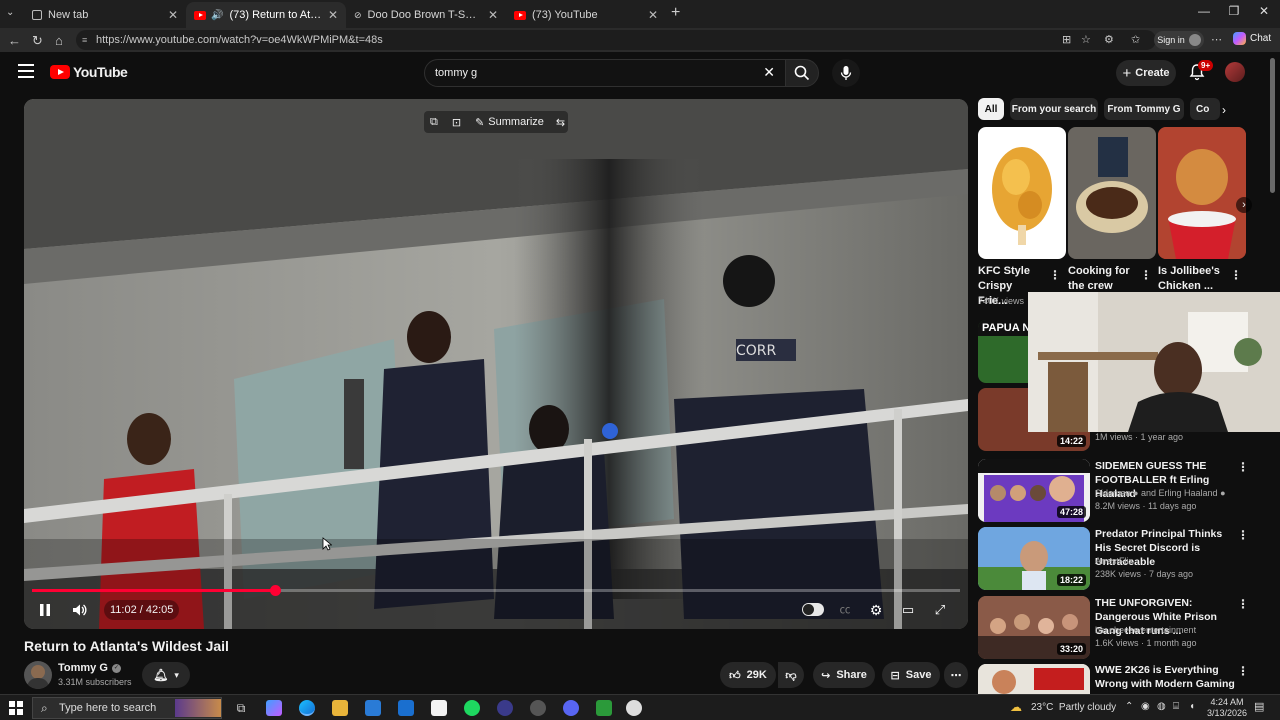 The height and width of the screenshot is (720, 1280). Describe the element at coordinates (791, 675) in the screenshot. I see `dislike-button: 👎︎` at that location.